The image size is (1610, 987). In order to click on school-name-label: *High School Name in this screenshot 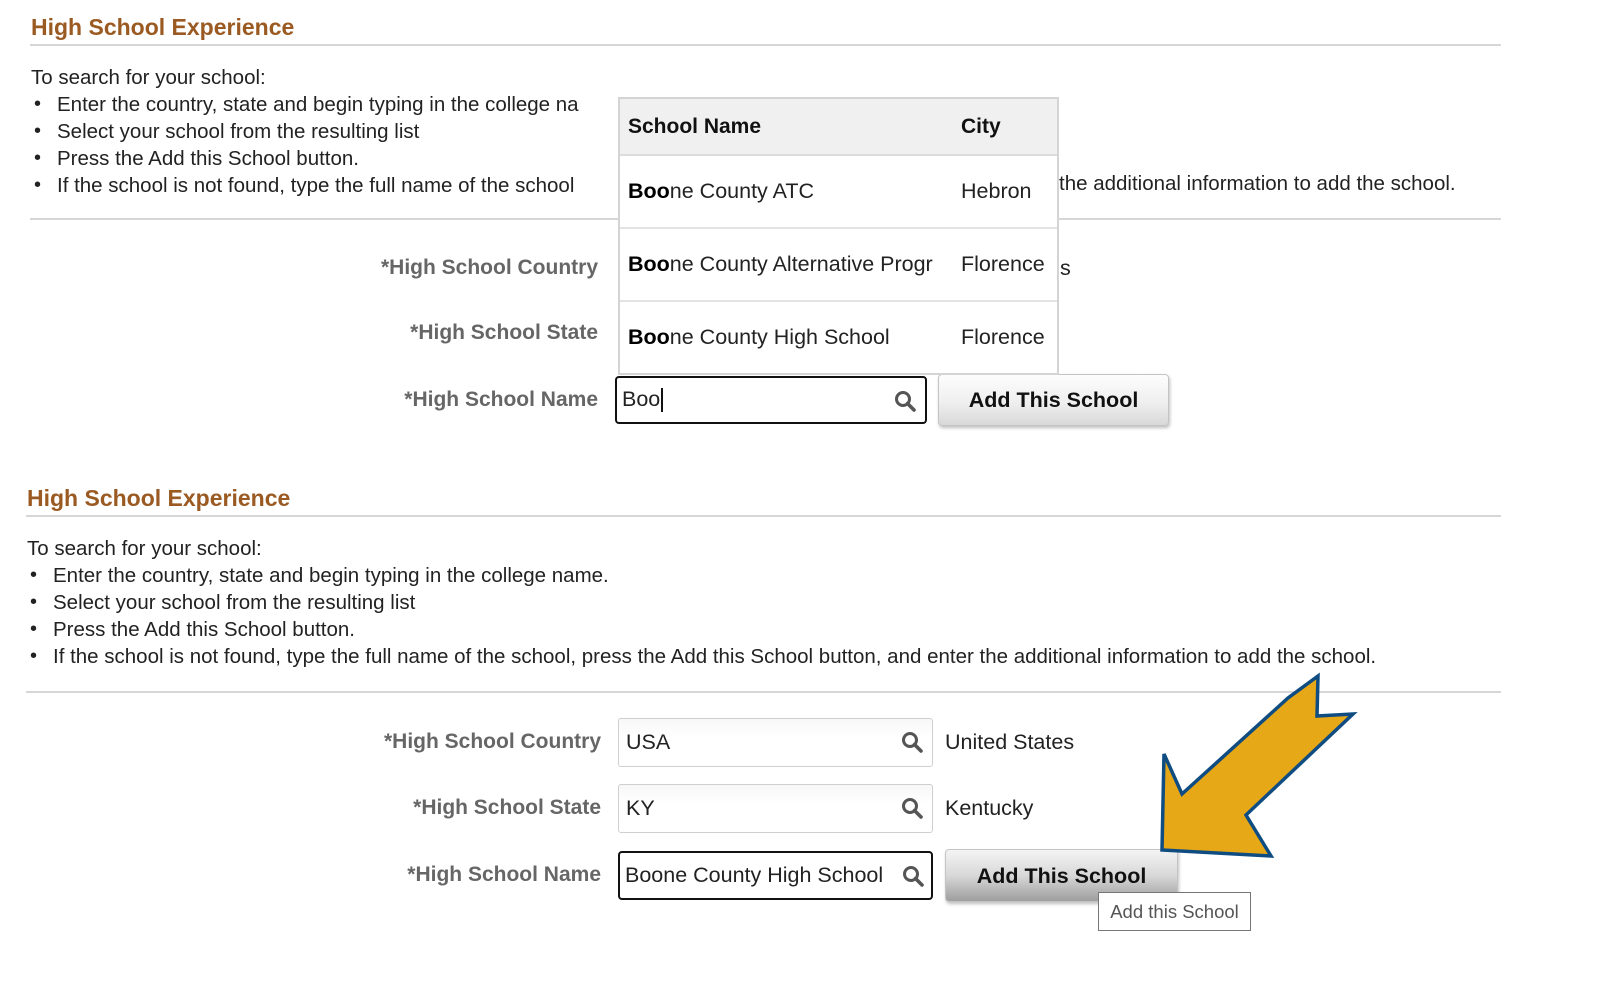, I will do `click(504, 874)`.